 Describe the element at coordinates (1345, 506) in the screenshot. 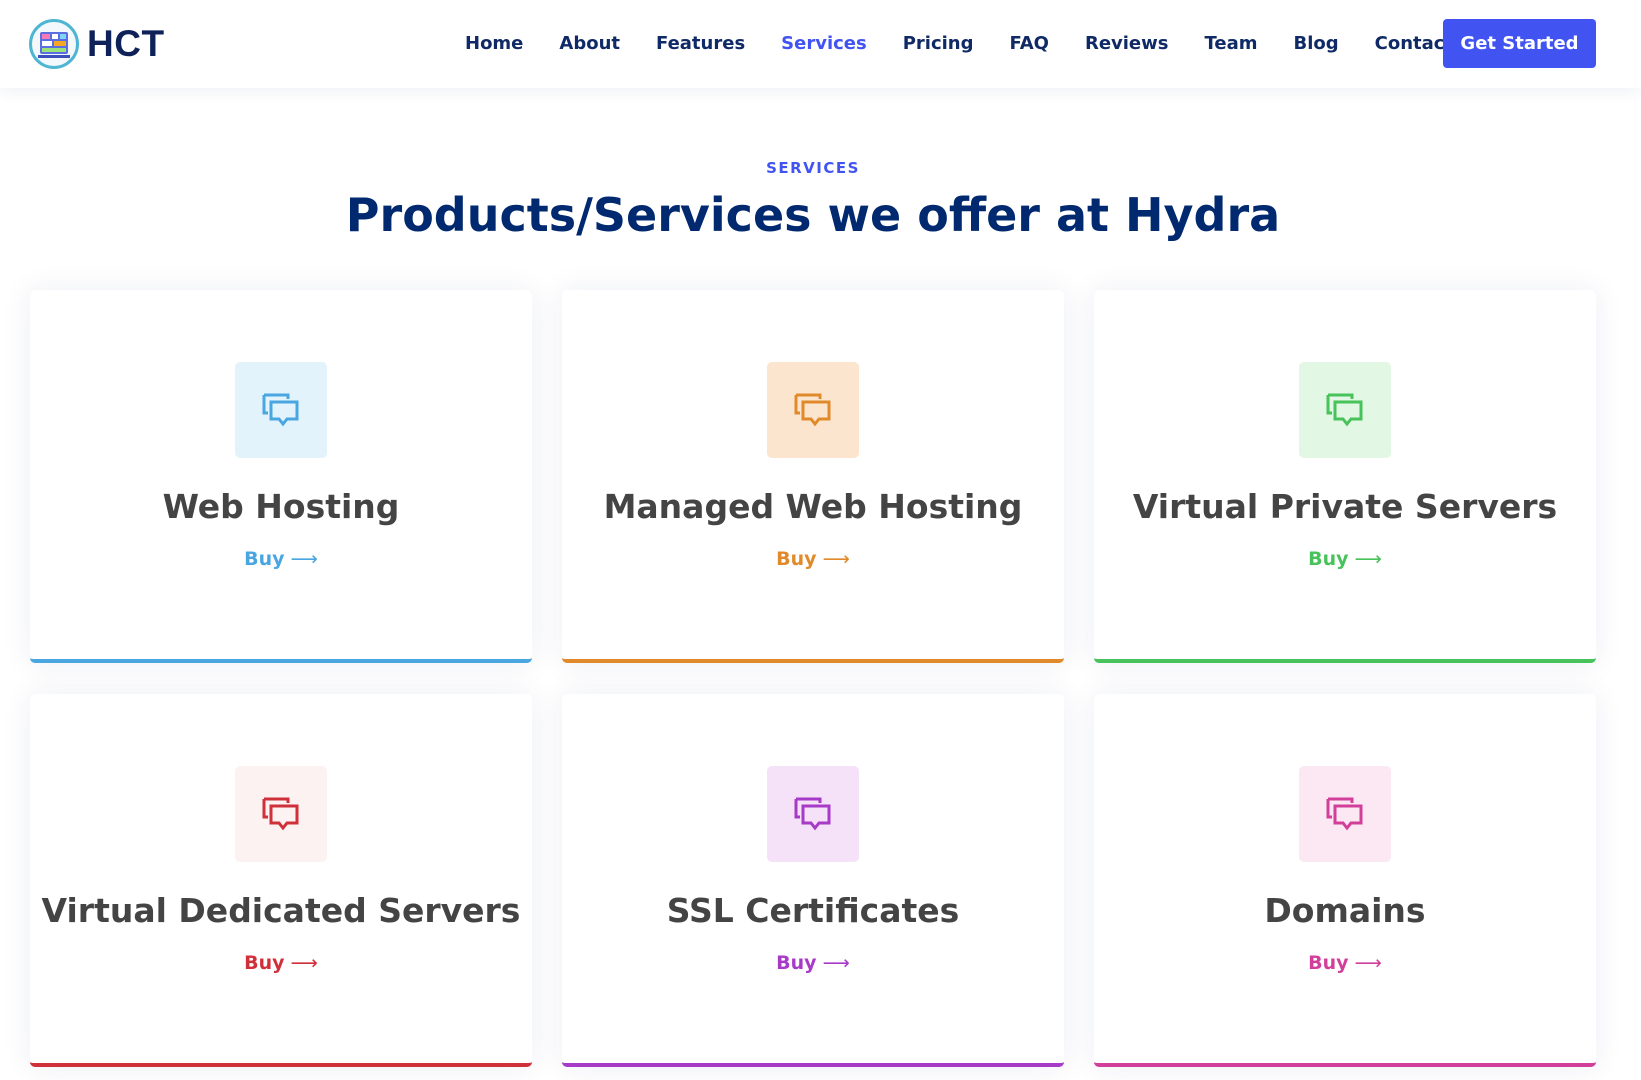

I see `service-title: Virtual Private Servers` at that location.